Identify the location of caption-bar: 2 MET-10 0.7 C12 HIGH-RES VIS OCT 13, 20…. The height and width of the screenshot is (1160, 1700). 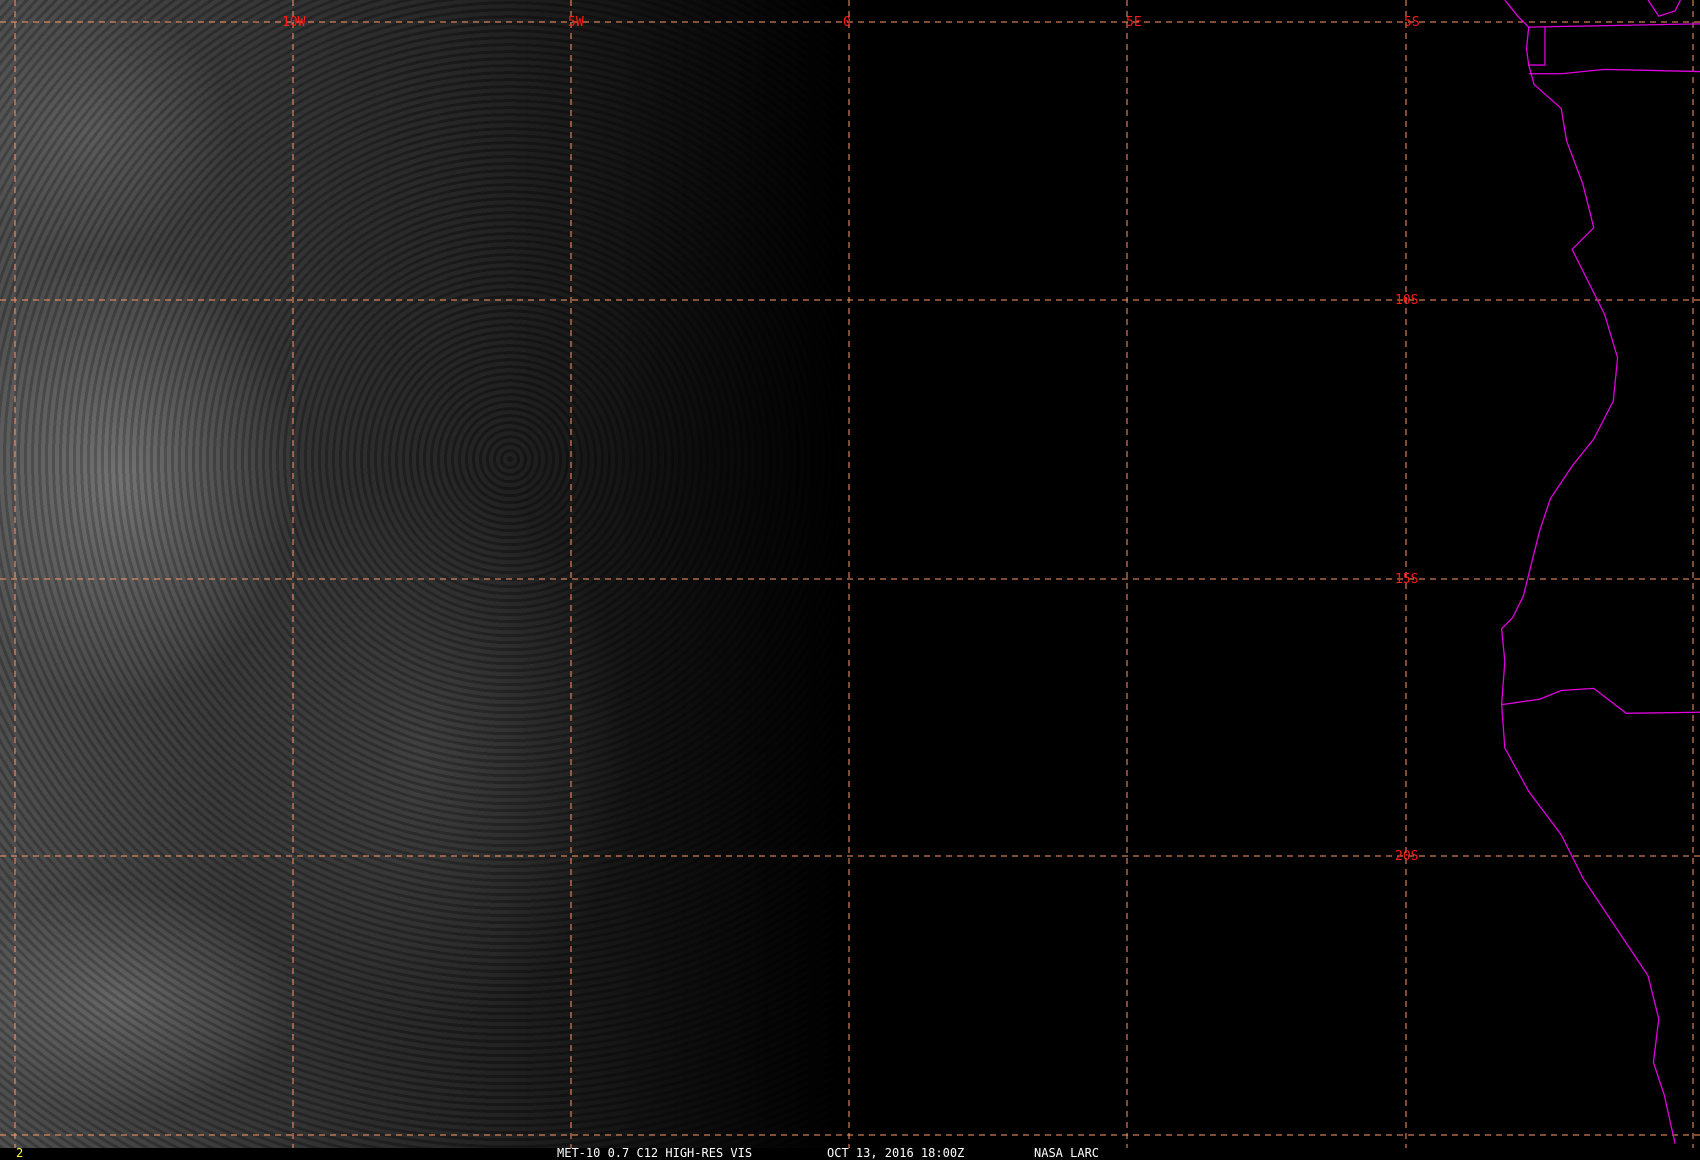
(850, 1153).